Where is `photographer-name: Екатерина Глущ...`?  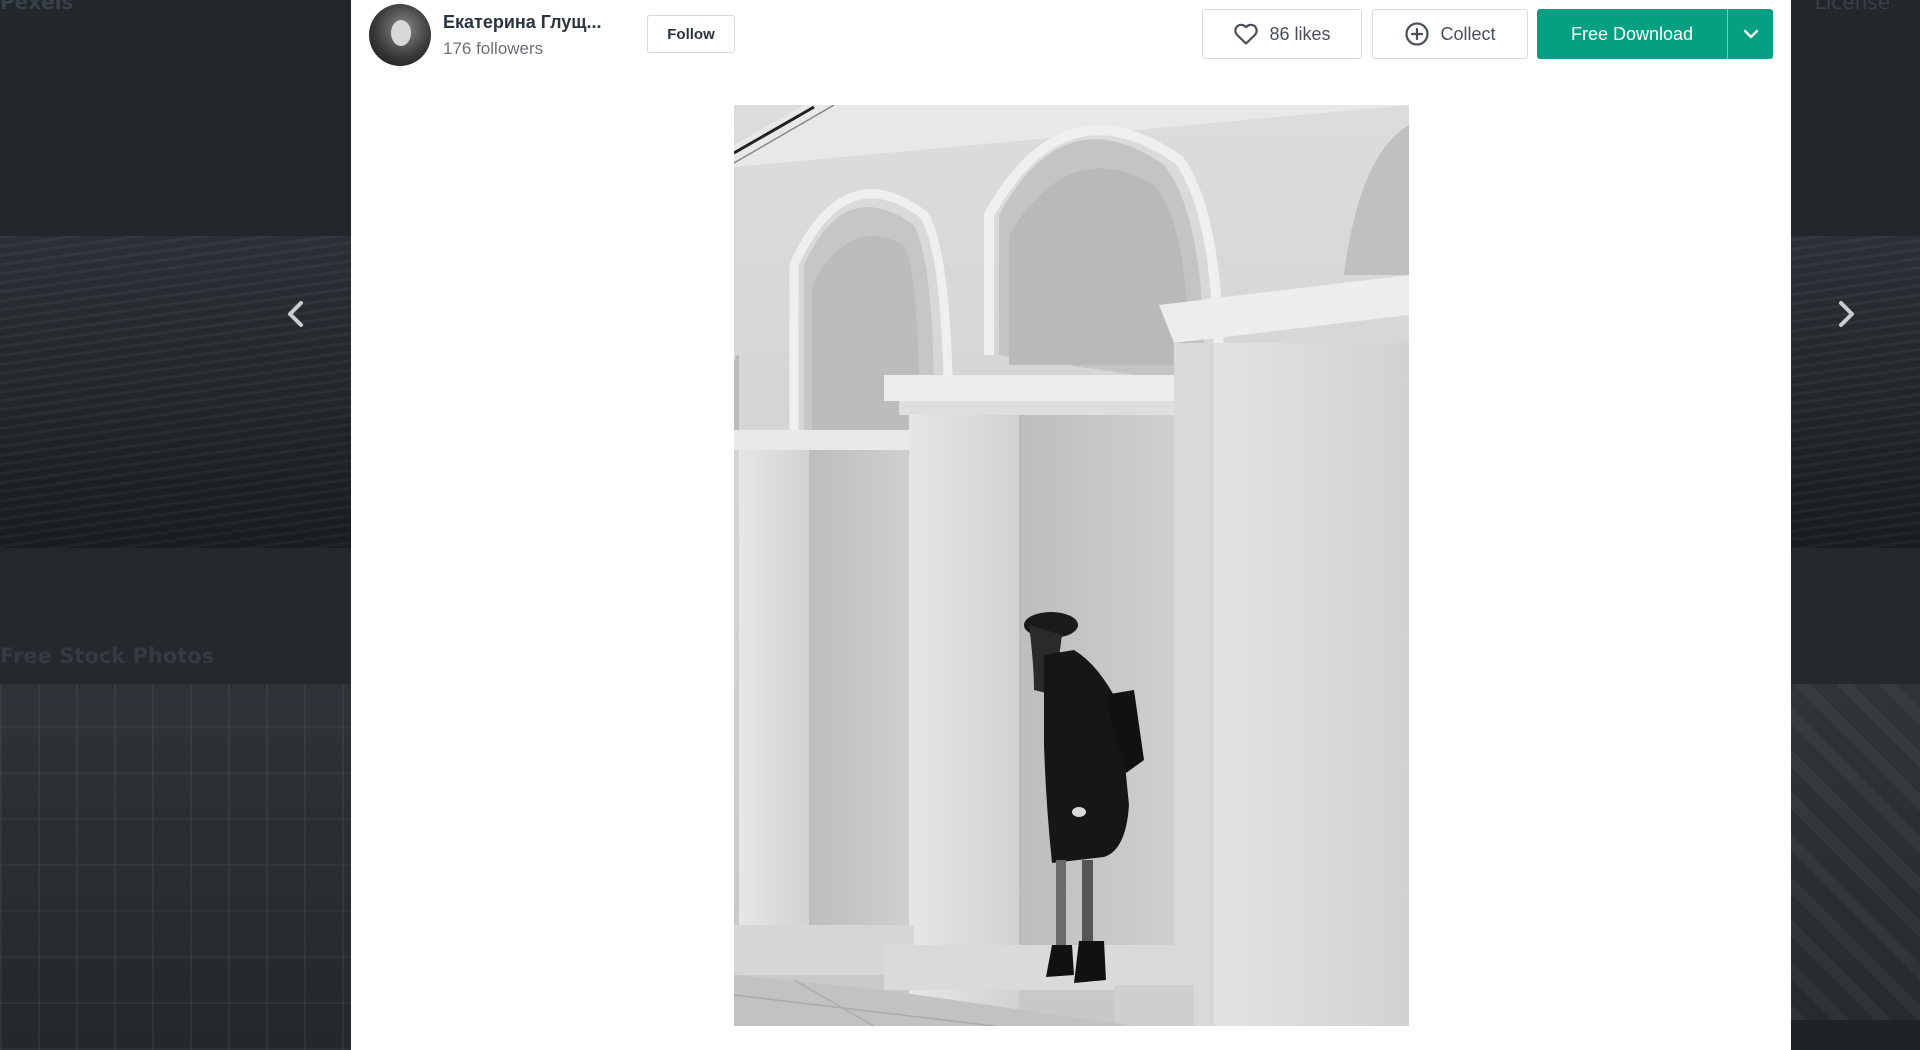 photographer-name: Екатерина Глущ... is located at coordinates (522, 22).